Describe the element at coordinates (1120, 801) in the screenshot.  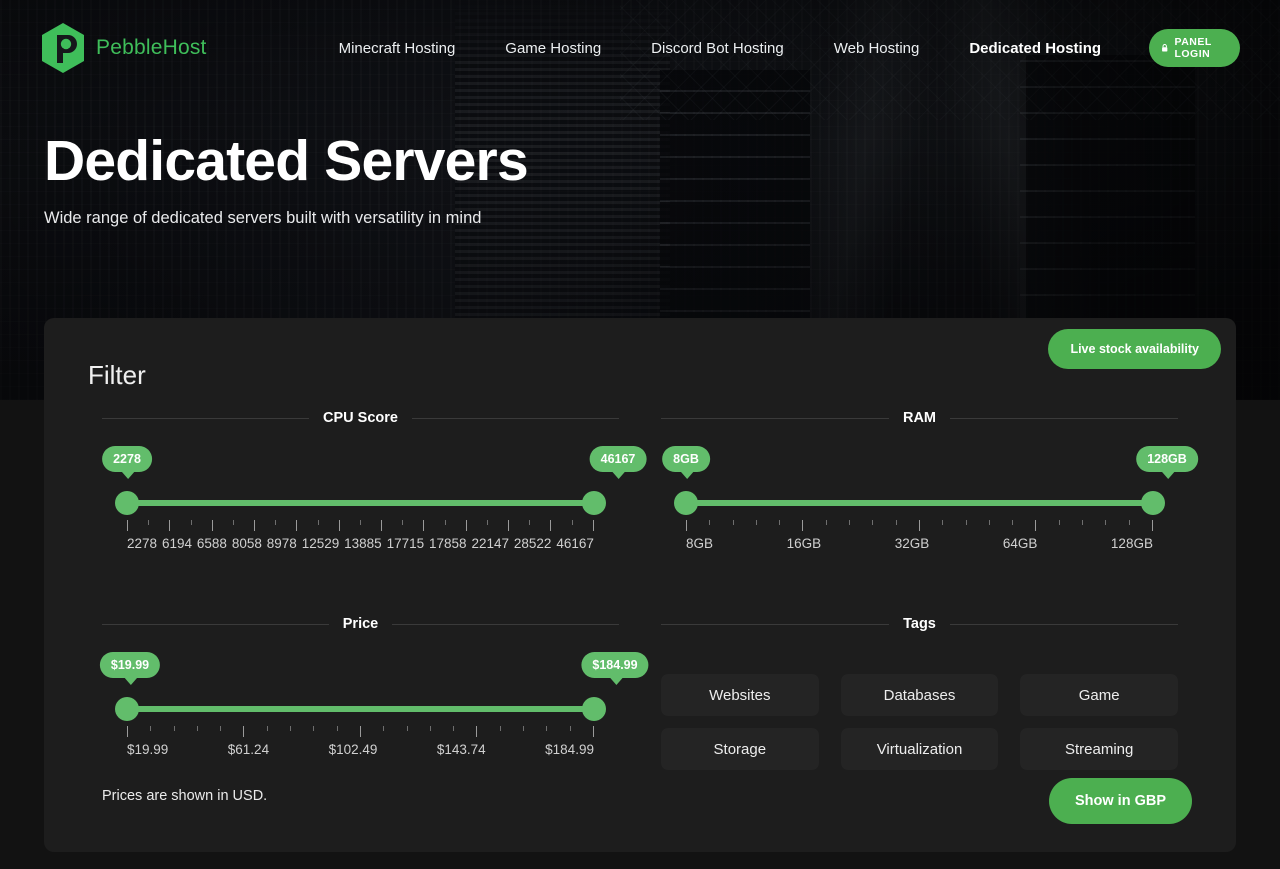
I see `show-in-gbp-button: Show in GBP` at that location.